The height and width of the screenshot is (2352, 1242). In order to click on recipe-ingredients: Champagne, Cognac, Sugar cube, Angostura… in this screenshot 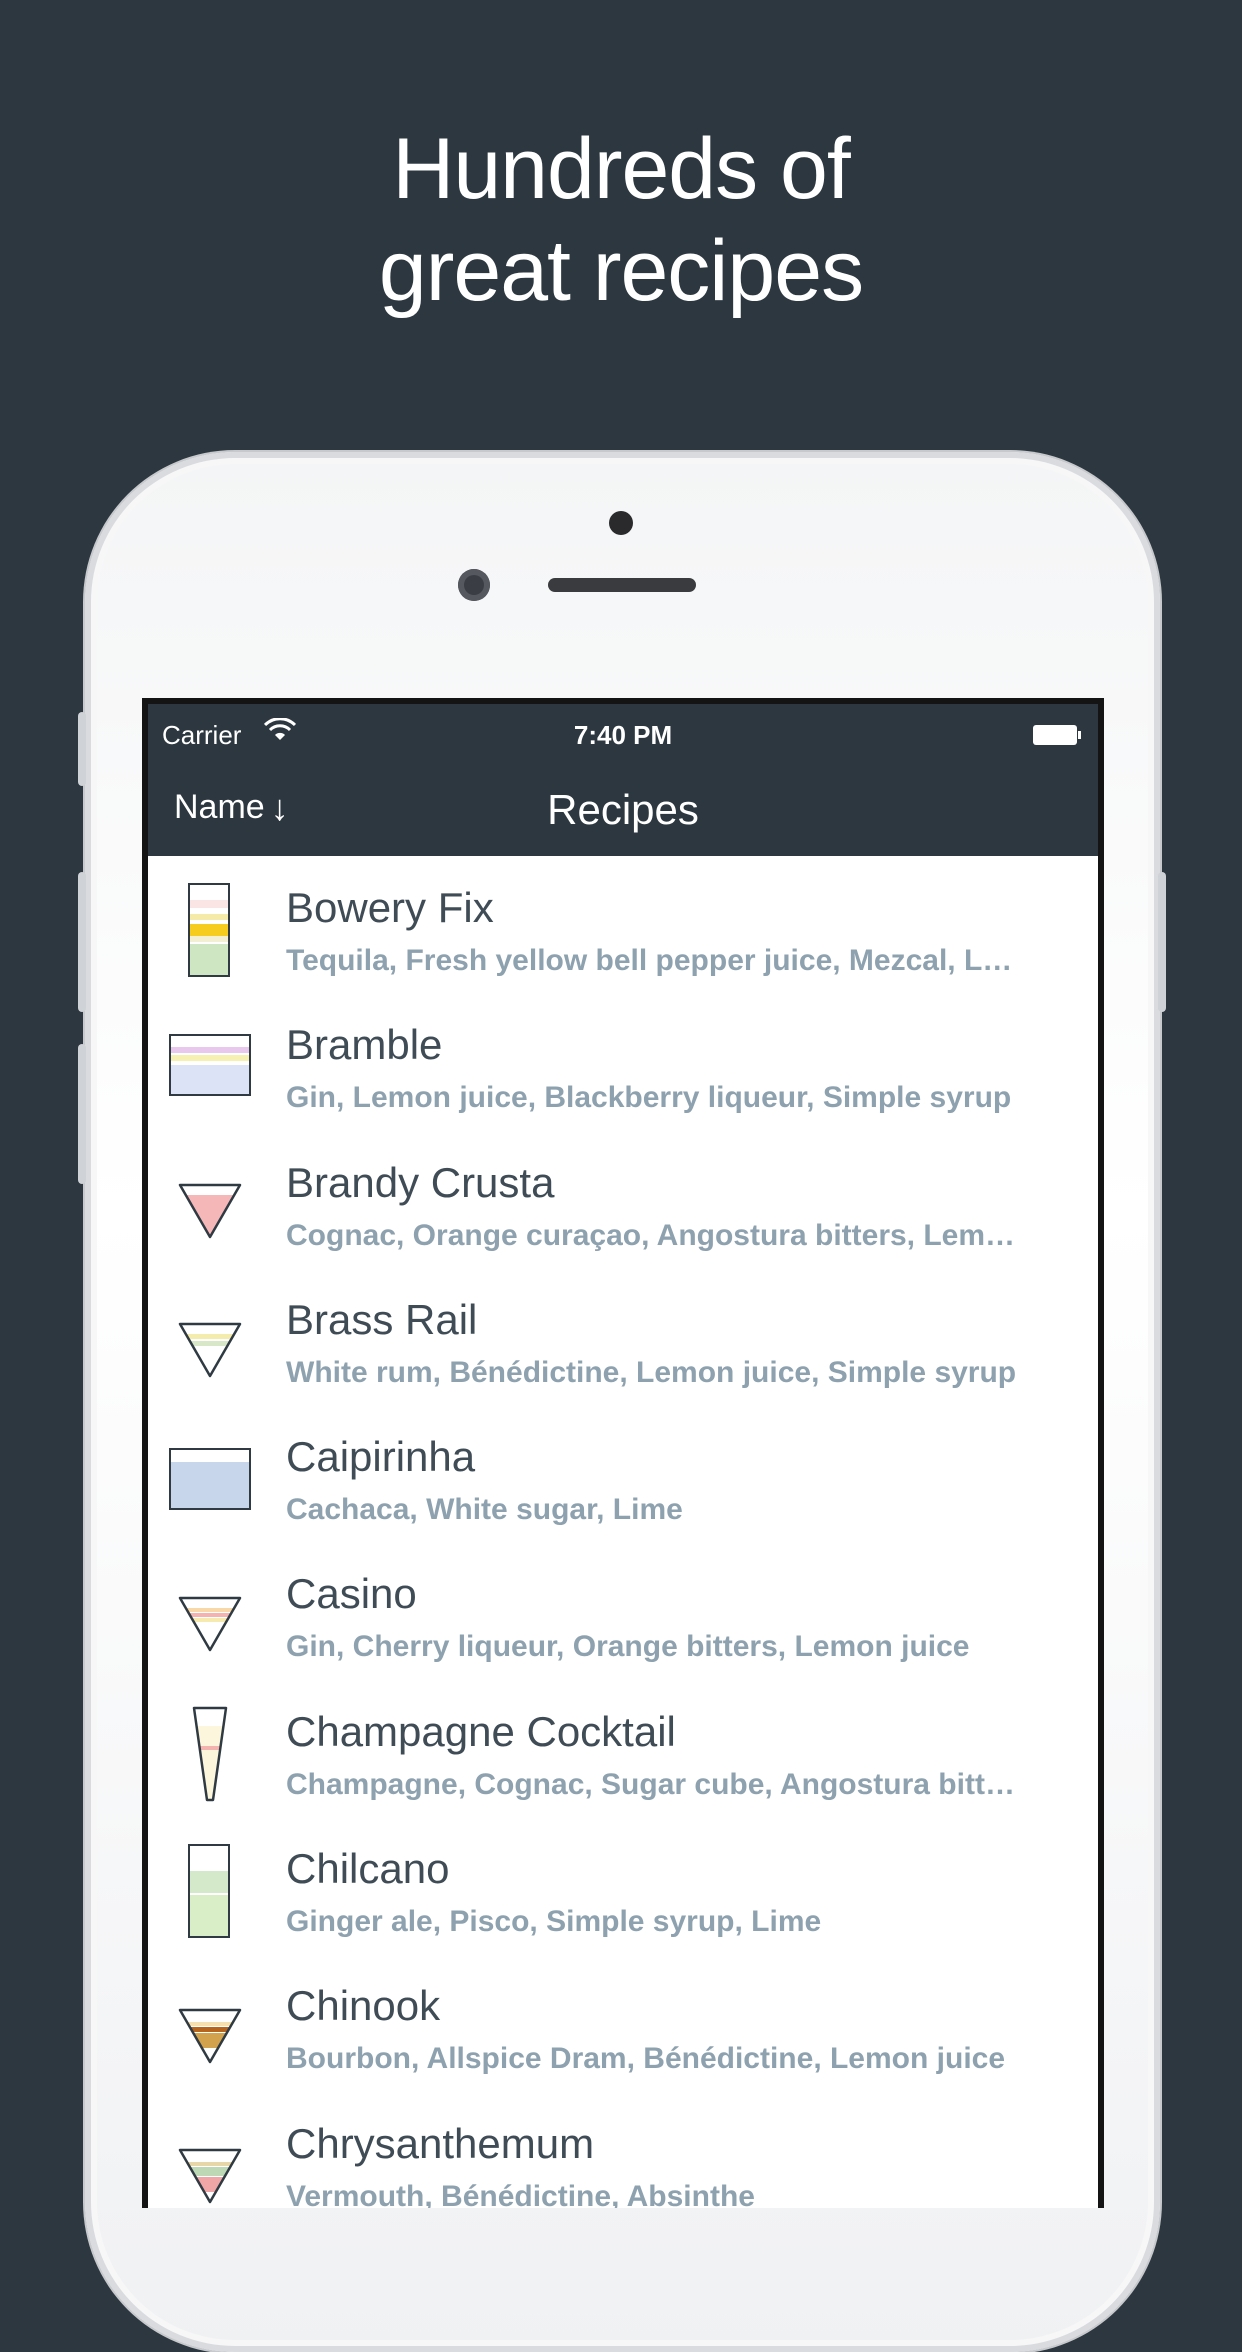, I will do `click(650, 1784)`.